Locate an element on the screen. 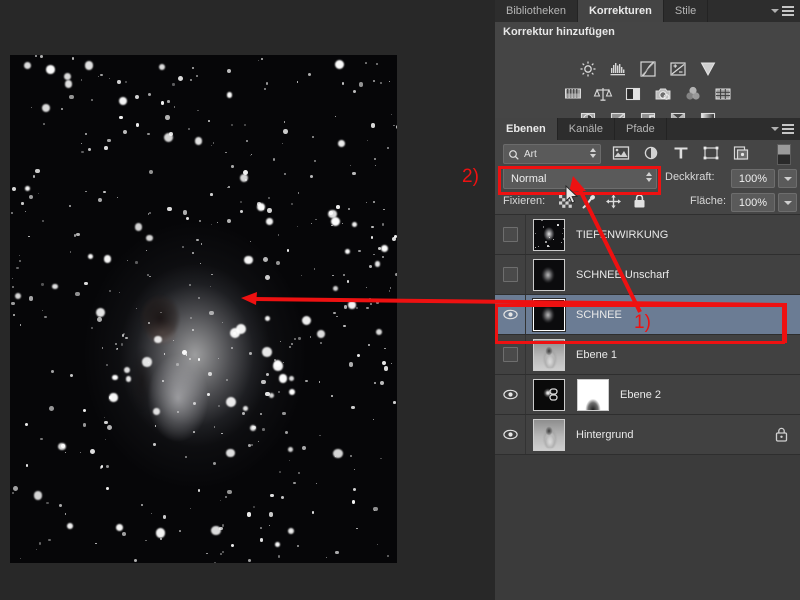  layer-row-hintergrund: Hintergrund is located at coordinates (647, 435).